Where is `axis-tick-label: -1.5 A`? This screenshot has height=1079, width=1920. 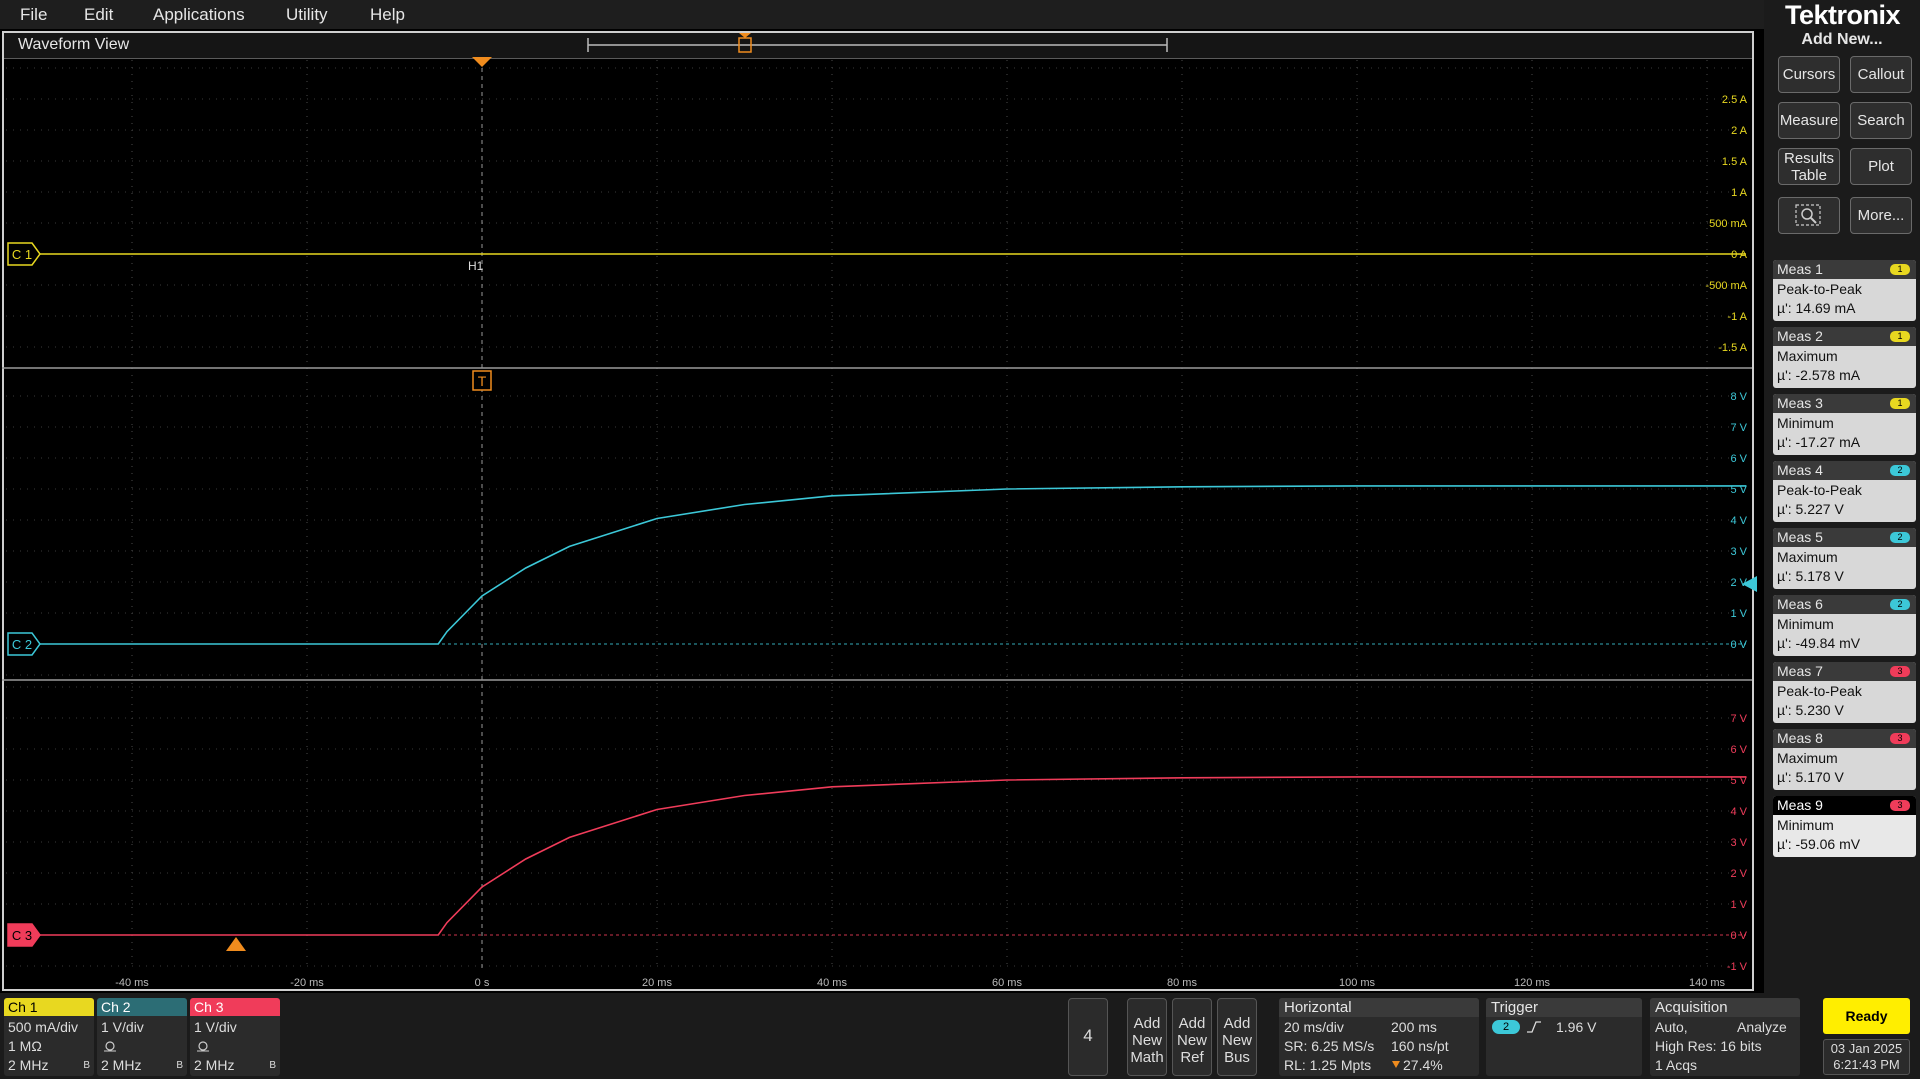 axis-tick-label: -1.5 A is located at coordinates (1732, 348).